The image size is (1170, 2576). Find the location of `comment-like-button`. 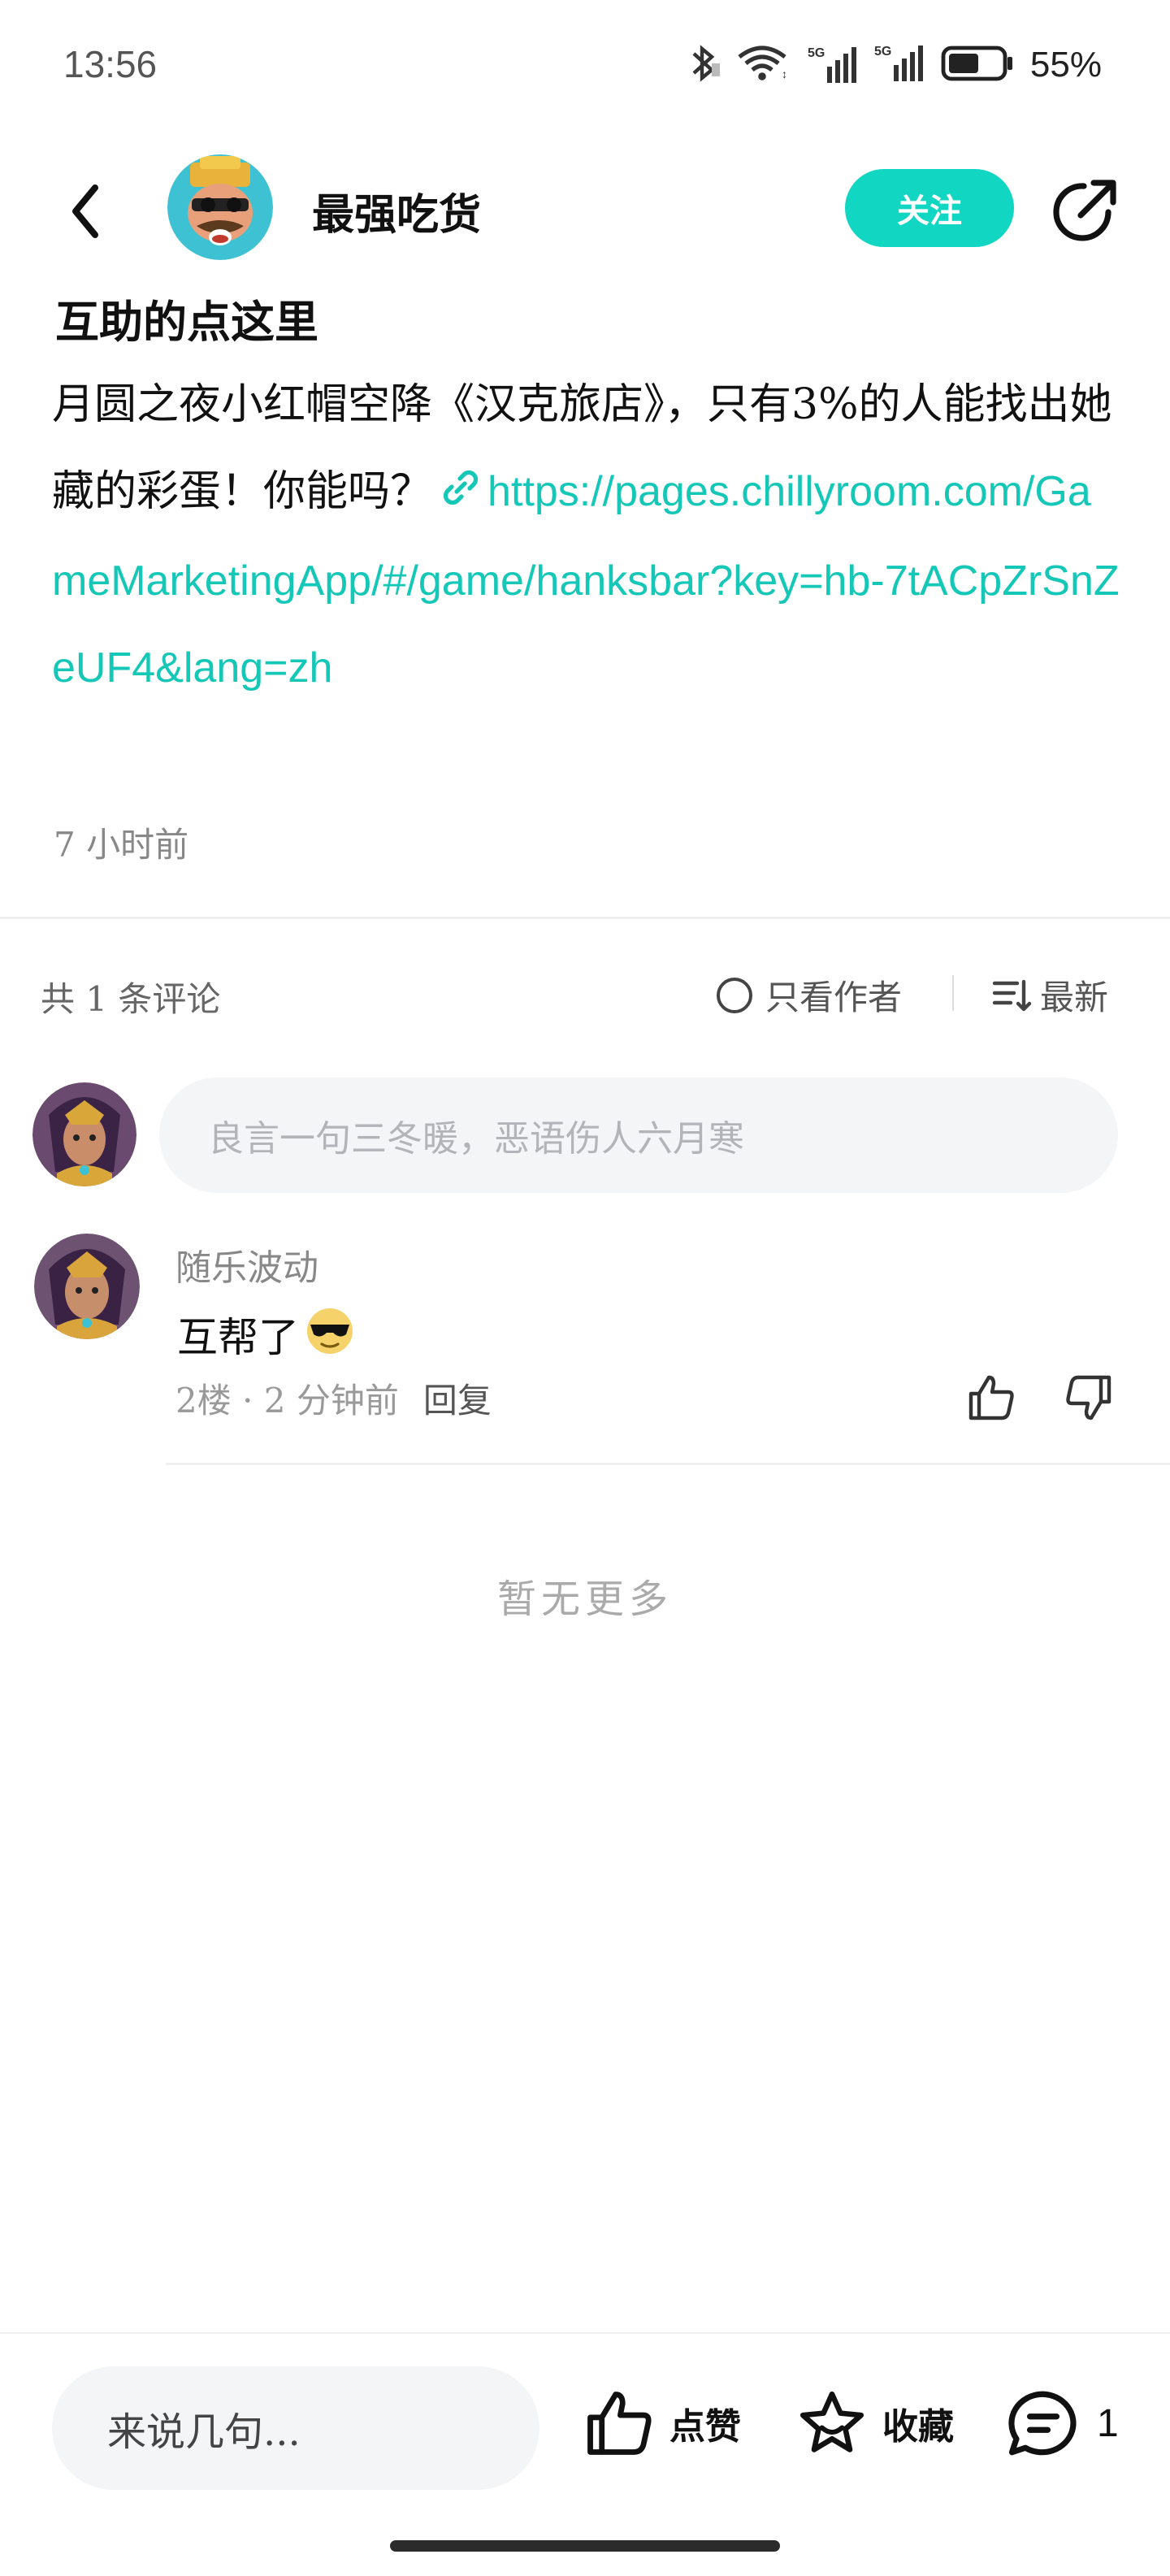

comment-like-button is located at coordinates (991, 1397).